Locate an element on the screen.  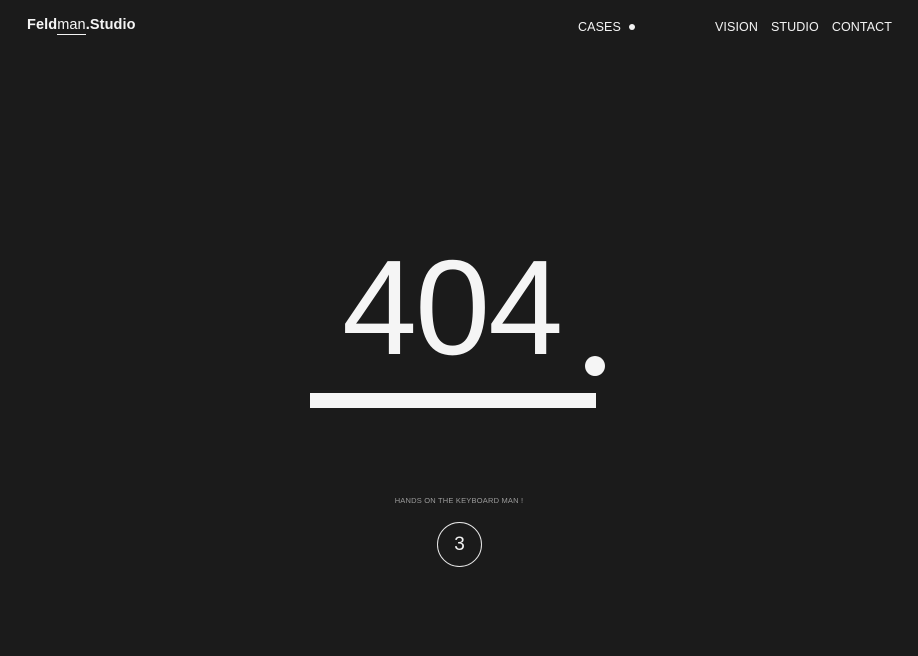
nav-cases-label: CASES is located at coordinates (599, 27).